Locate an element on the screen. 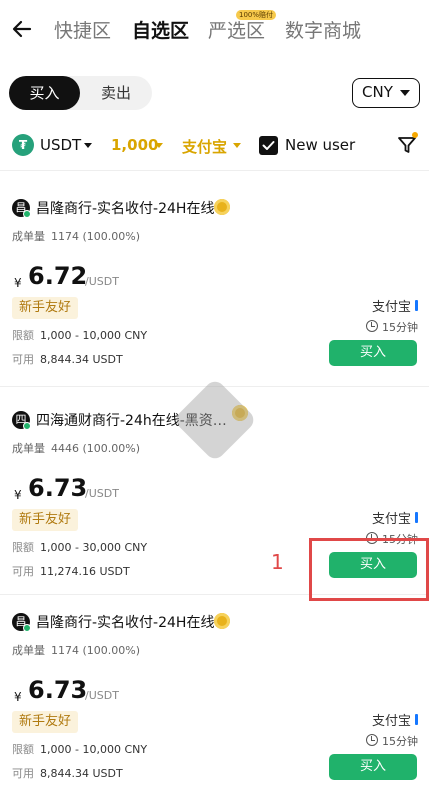  sell-toggle-button: 卖出 is located at coordinates (116, 93).